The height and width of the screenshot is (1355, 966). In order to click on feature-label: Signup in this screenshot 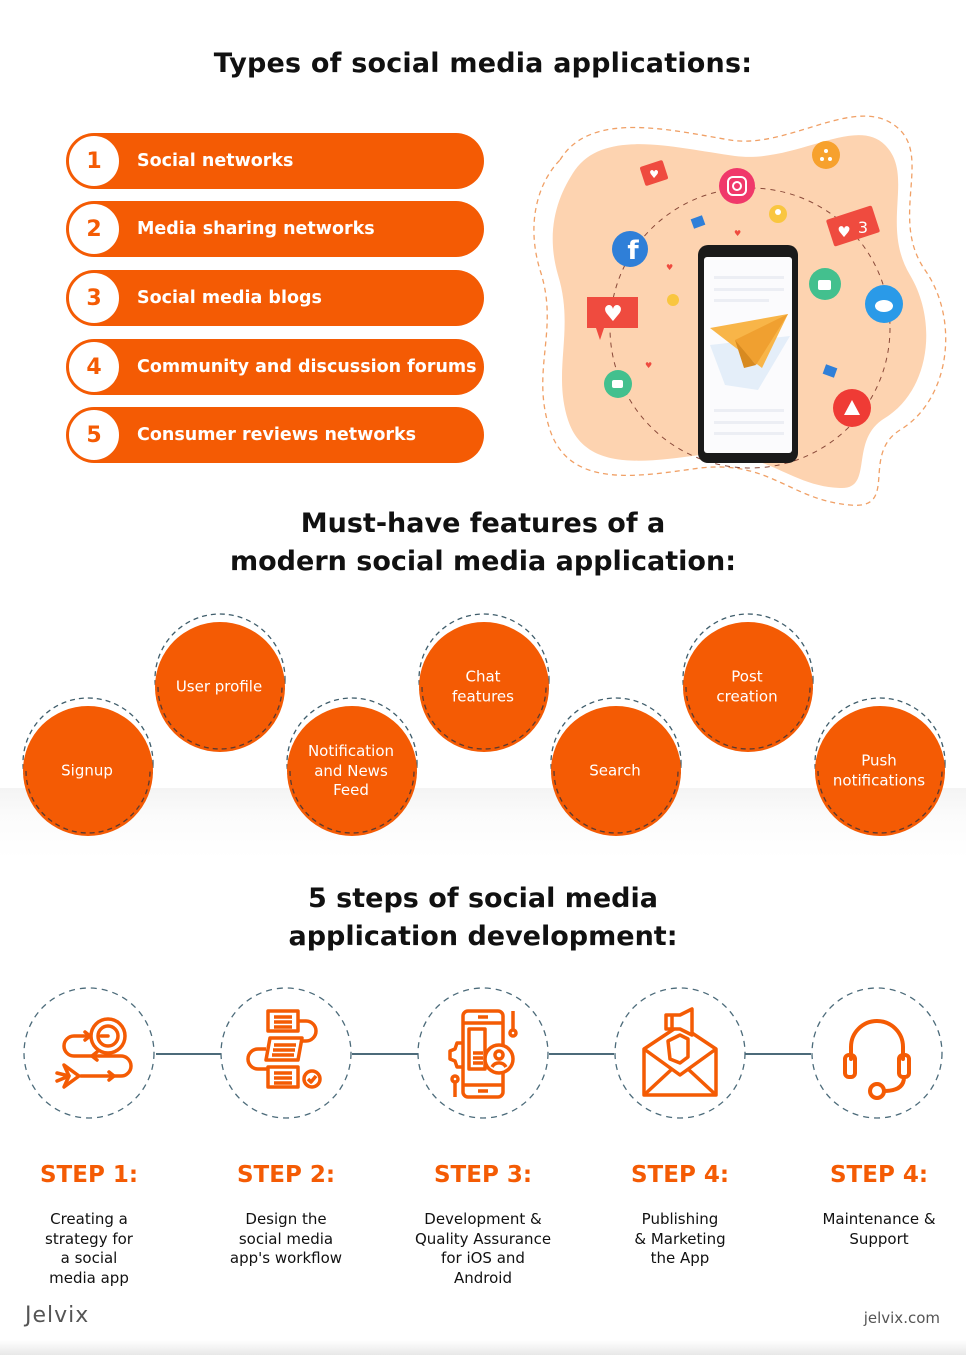, I will do `click(87, 771)`.